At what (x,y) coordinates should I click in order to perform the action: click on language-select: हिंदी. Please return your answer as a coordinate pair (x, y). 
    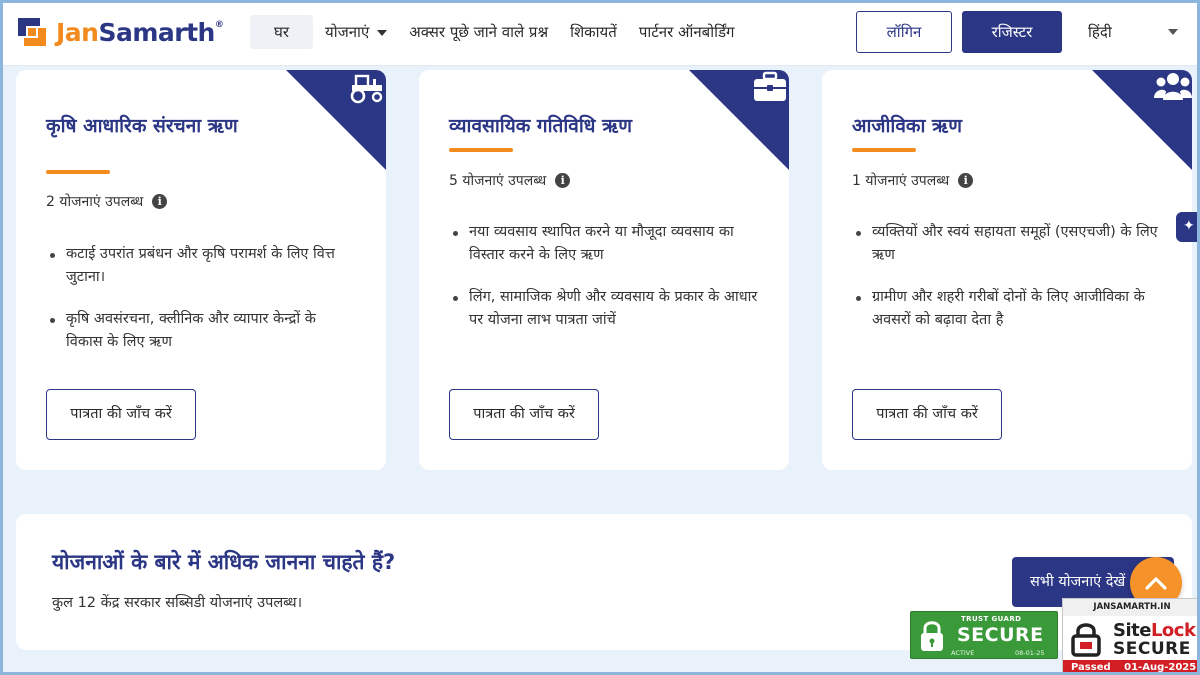
    Looking at the image, I should click on (1134, 32).